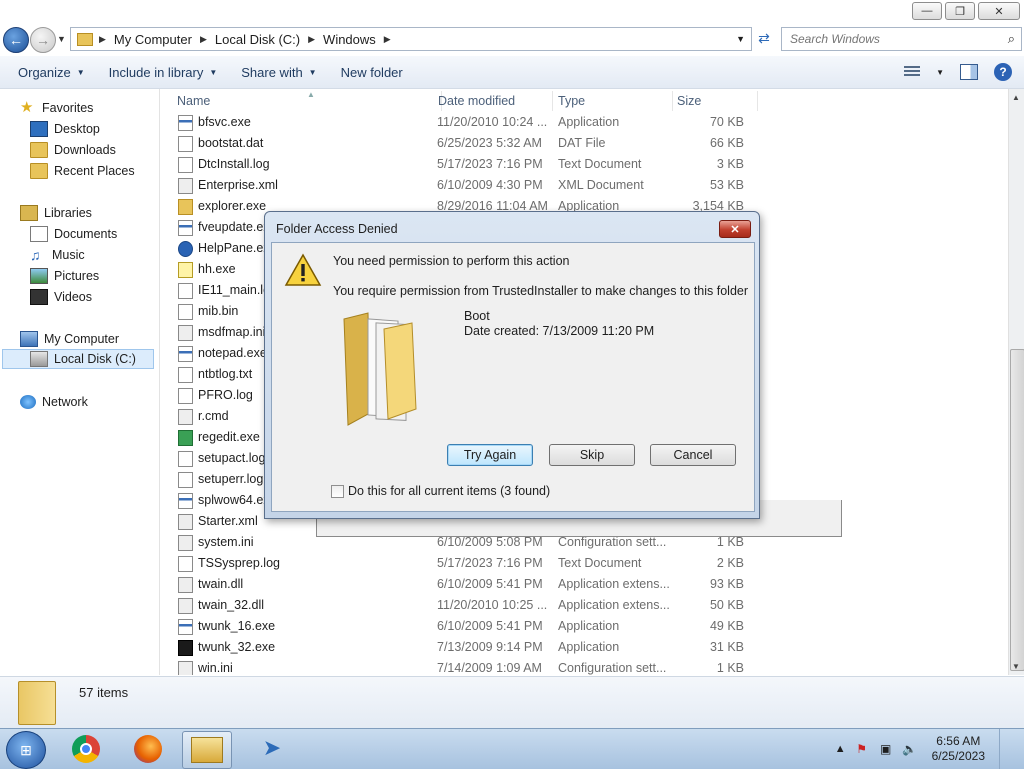 The height and width of the screenshot is (769, 1024). I want to click on nav-favorites: ★ Favorites, so click(56, 108).